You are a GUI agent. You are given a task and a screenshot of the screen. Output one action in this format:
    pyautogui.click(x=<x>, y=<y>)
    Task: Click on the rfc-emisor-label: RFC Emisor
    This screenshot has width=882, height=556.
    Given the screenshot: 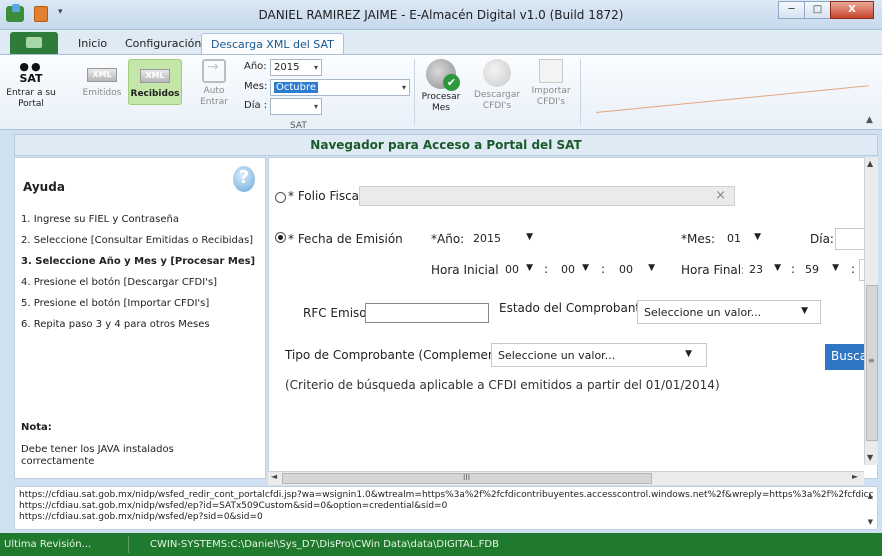 What is the action you would take?
    pyautogui.click(x=337, y=313)
    